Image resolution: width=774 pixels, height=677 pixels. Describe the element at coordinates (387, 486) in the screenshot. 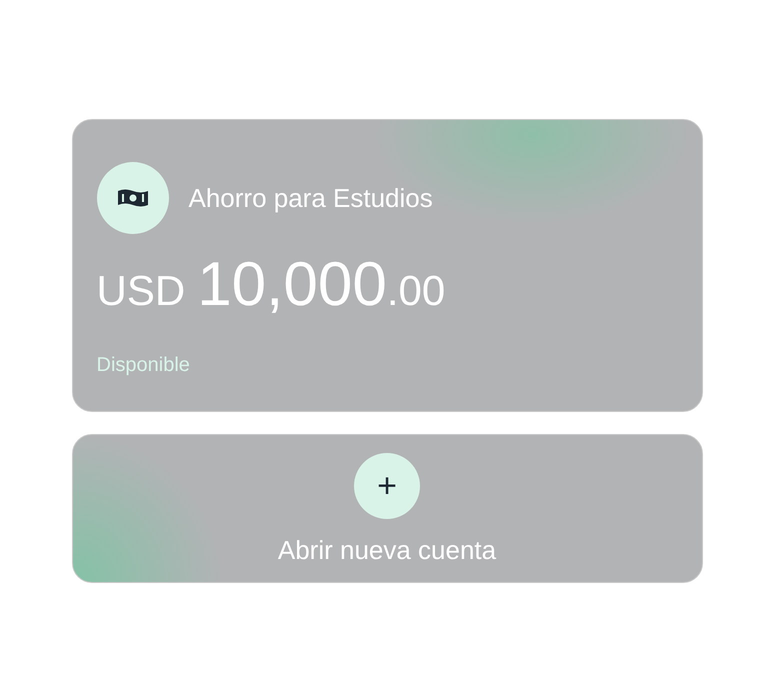

I see `plus-icon: +` at that location.